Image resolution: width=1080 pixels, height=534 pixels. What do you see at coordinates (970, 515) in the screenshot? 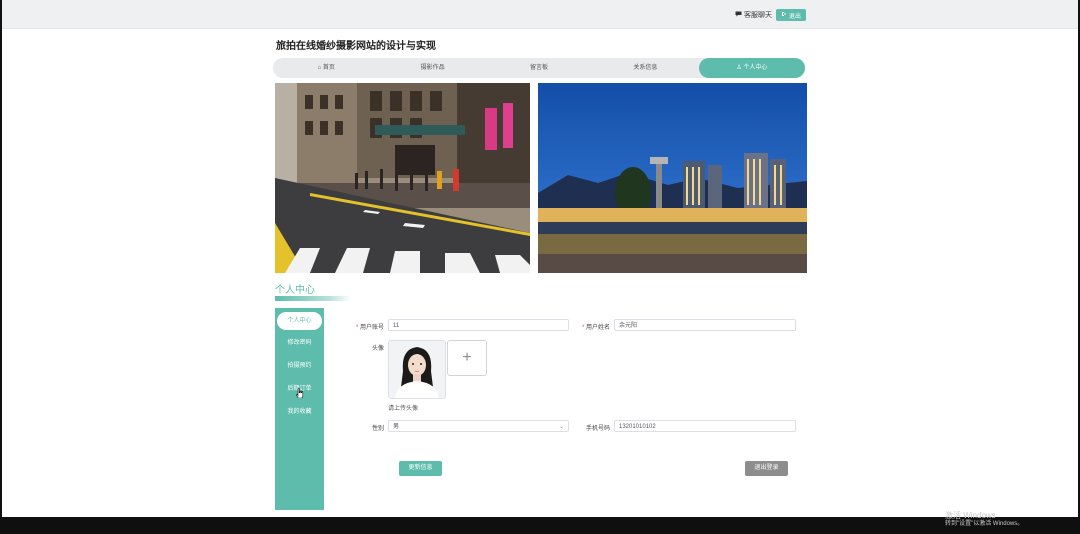
I see `watermark-line1: 激活 Windows` at bounding box center [970, 515].